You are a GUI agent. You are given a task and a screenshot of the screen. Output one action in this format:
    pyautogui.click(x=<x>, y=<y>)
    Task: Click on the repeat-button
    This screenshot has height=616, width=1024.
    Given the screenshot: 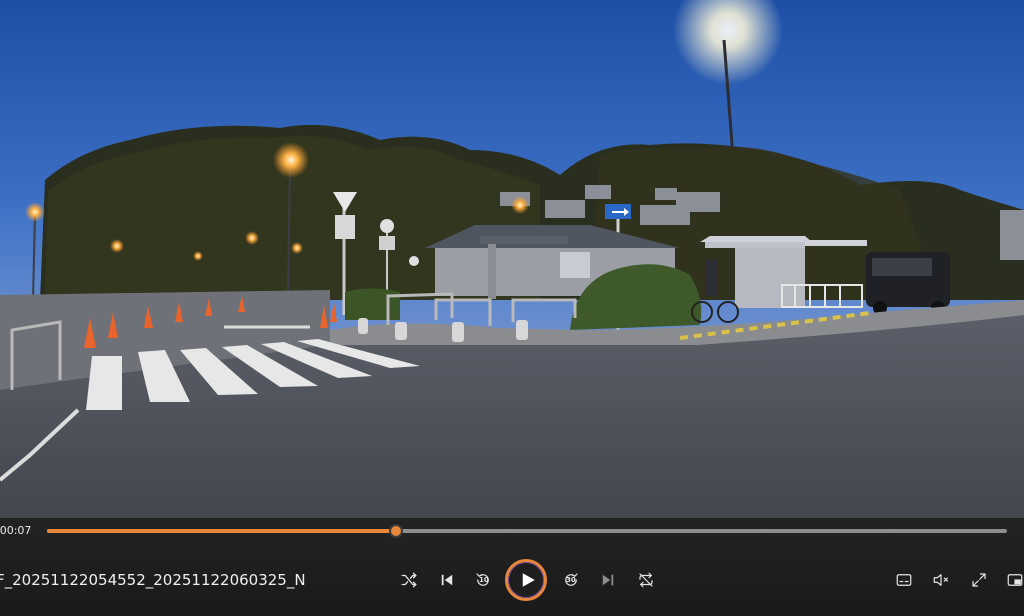 What is the action you would take?
    pyautogui.click(x=646, y=580)
    